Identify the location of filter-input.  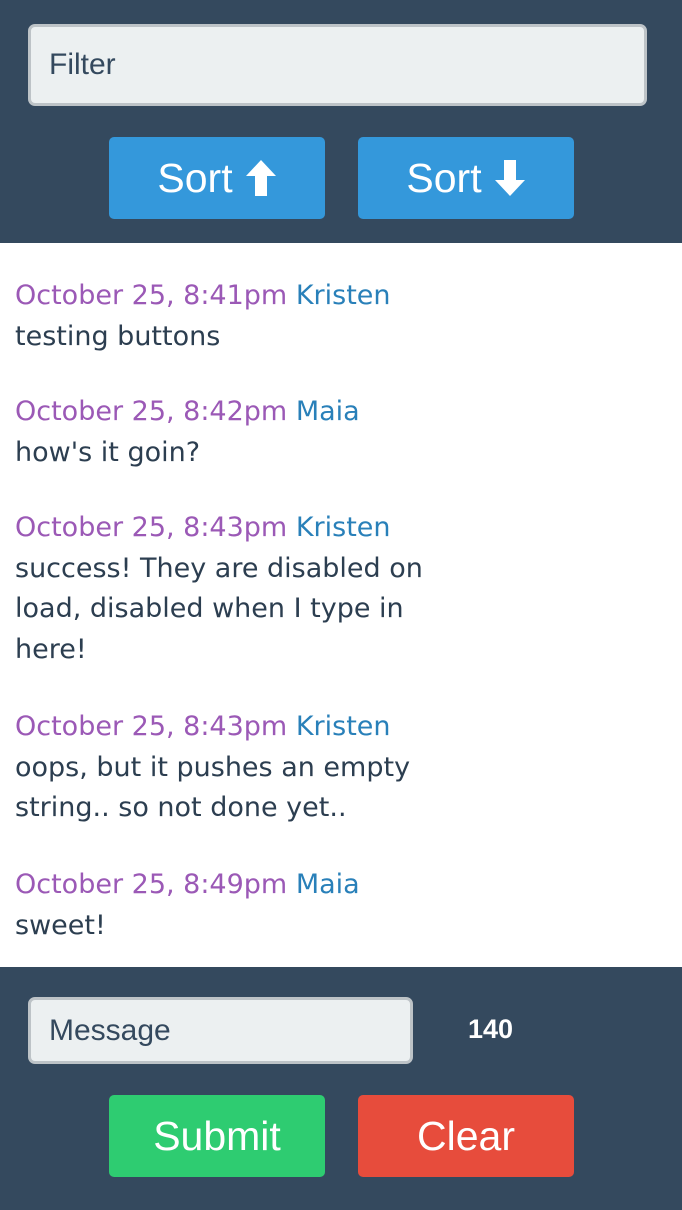
(337, 65).